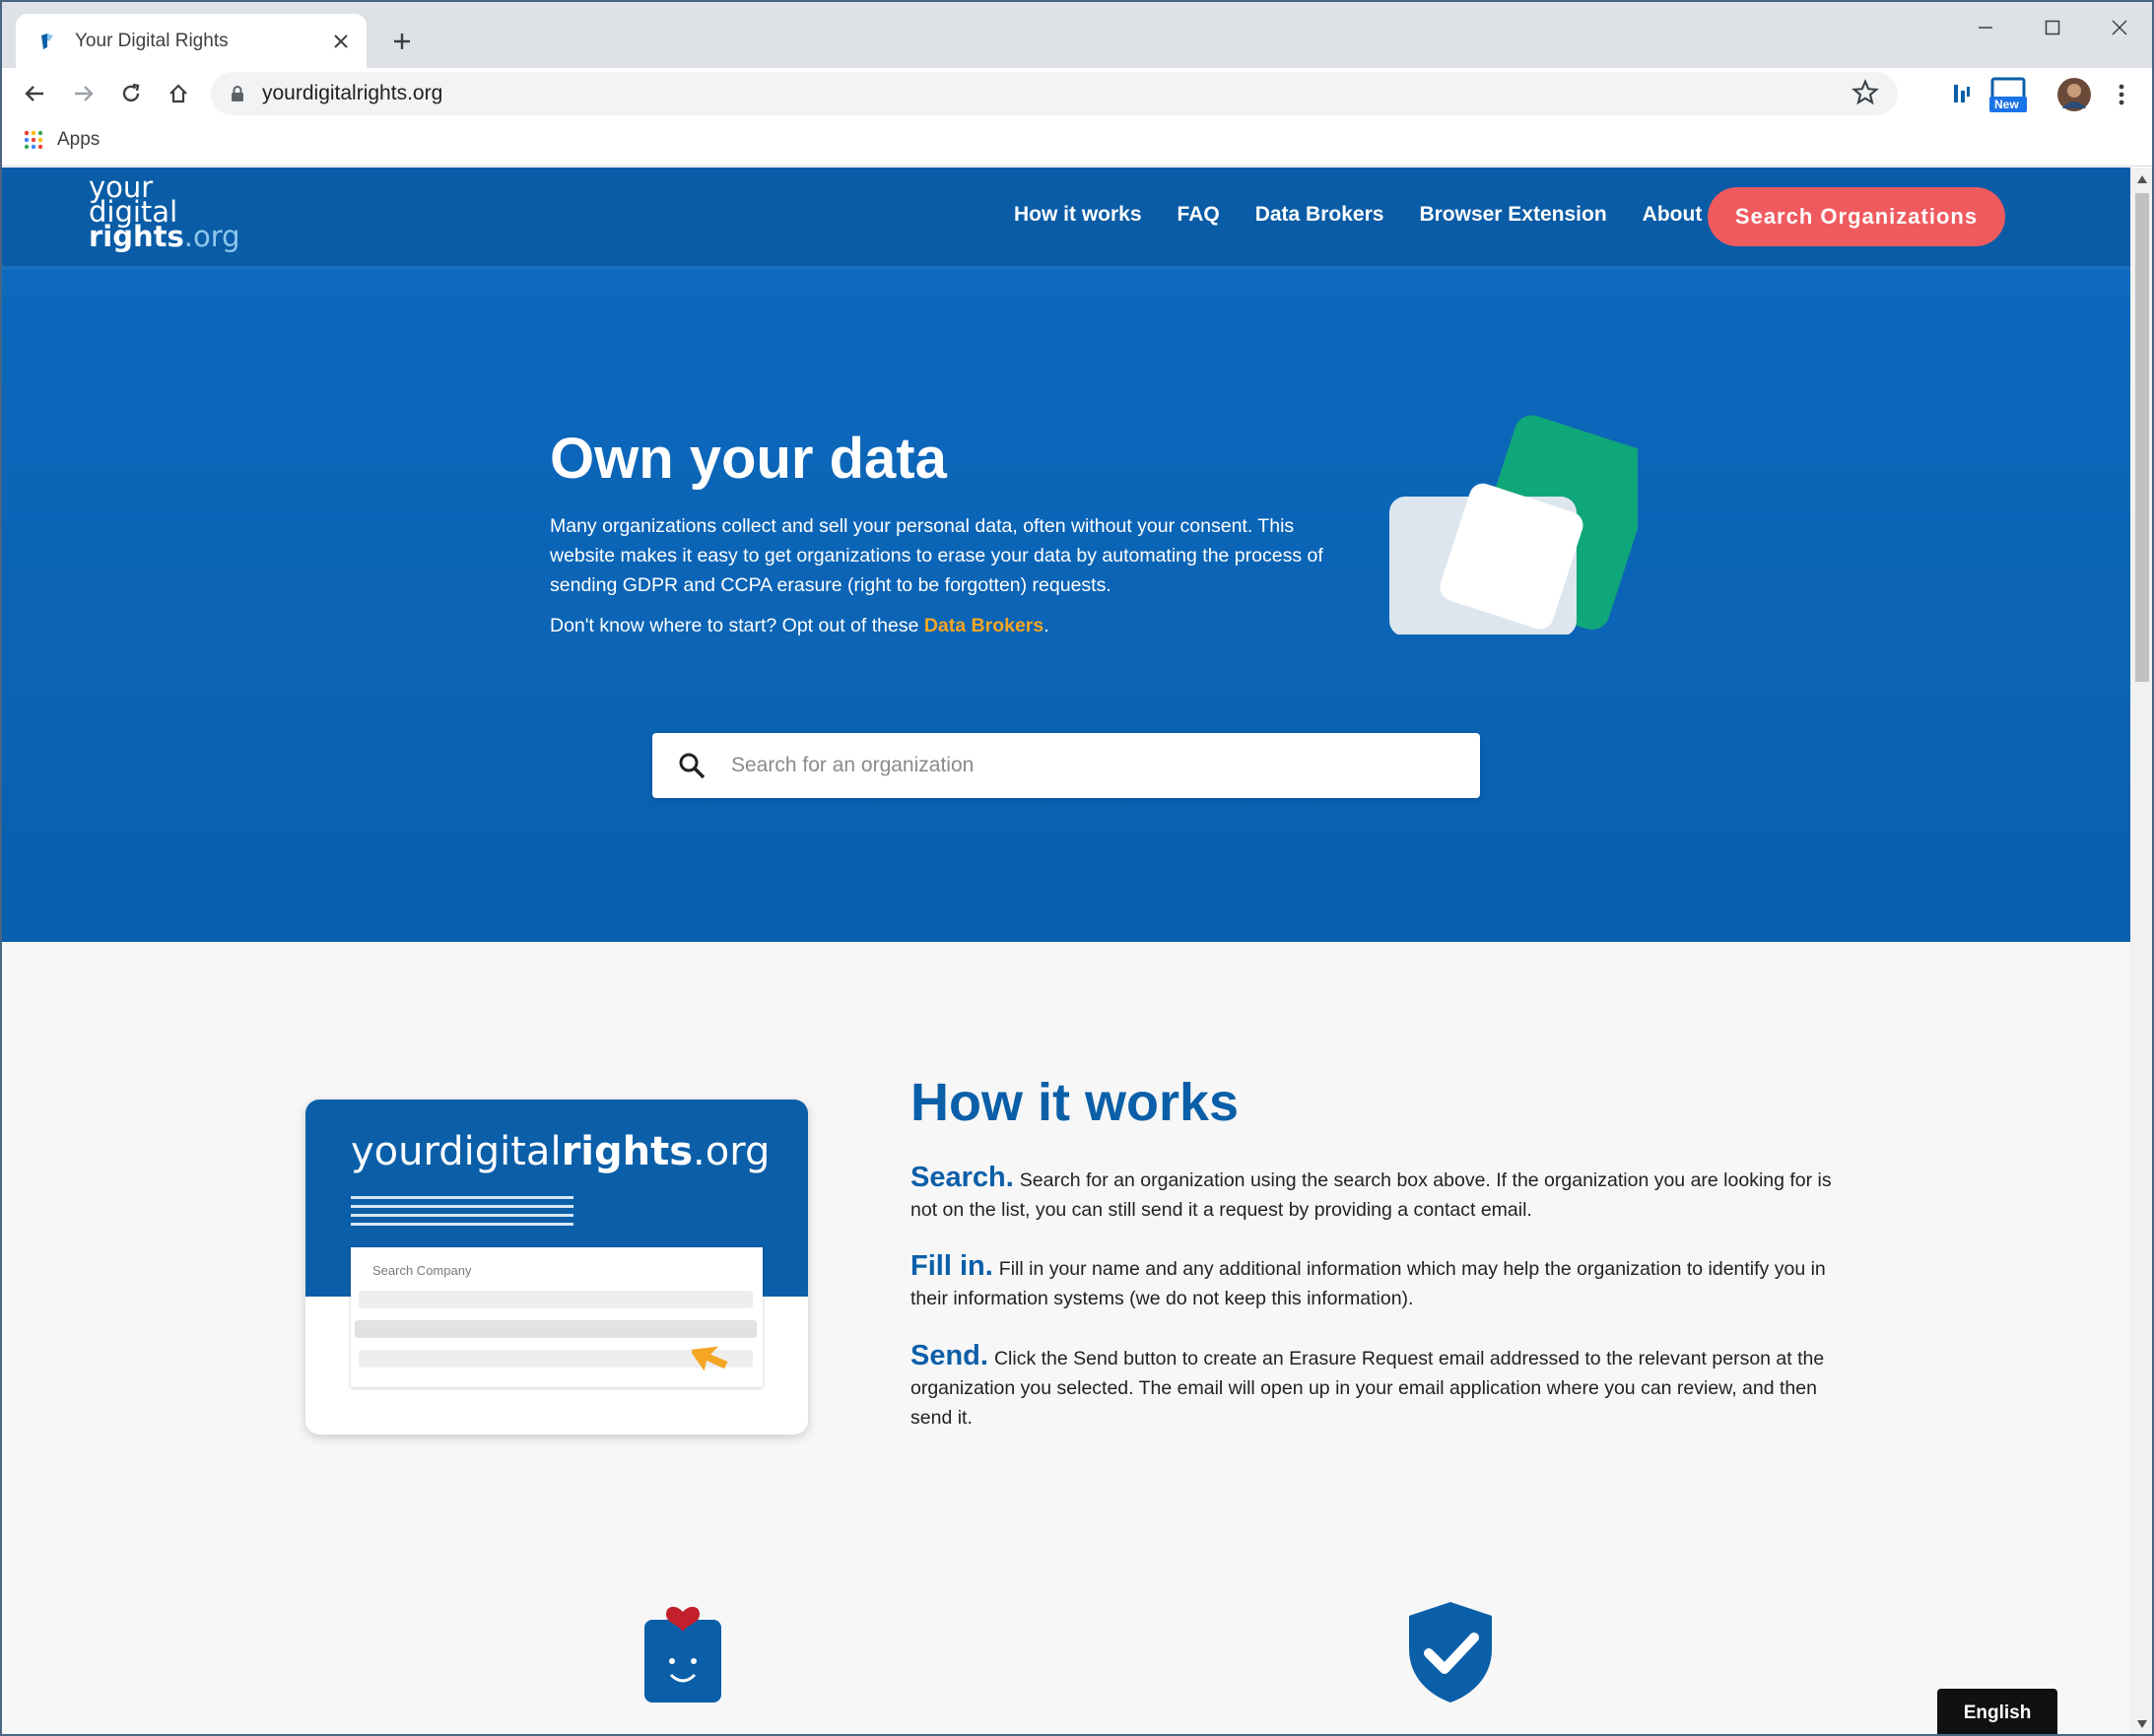  Describe the element at coordinates (2008, 94) in the screenshot. I see `extension-new-icon: New` at that location.